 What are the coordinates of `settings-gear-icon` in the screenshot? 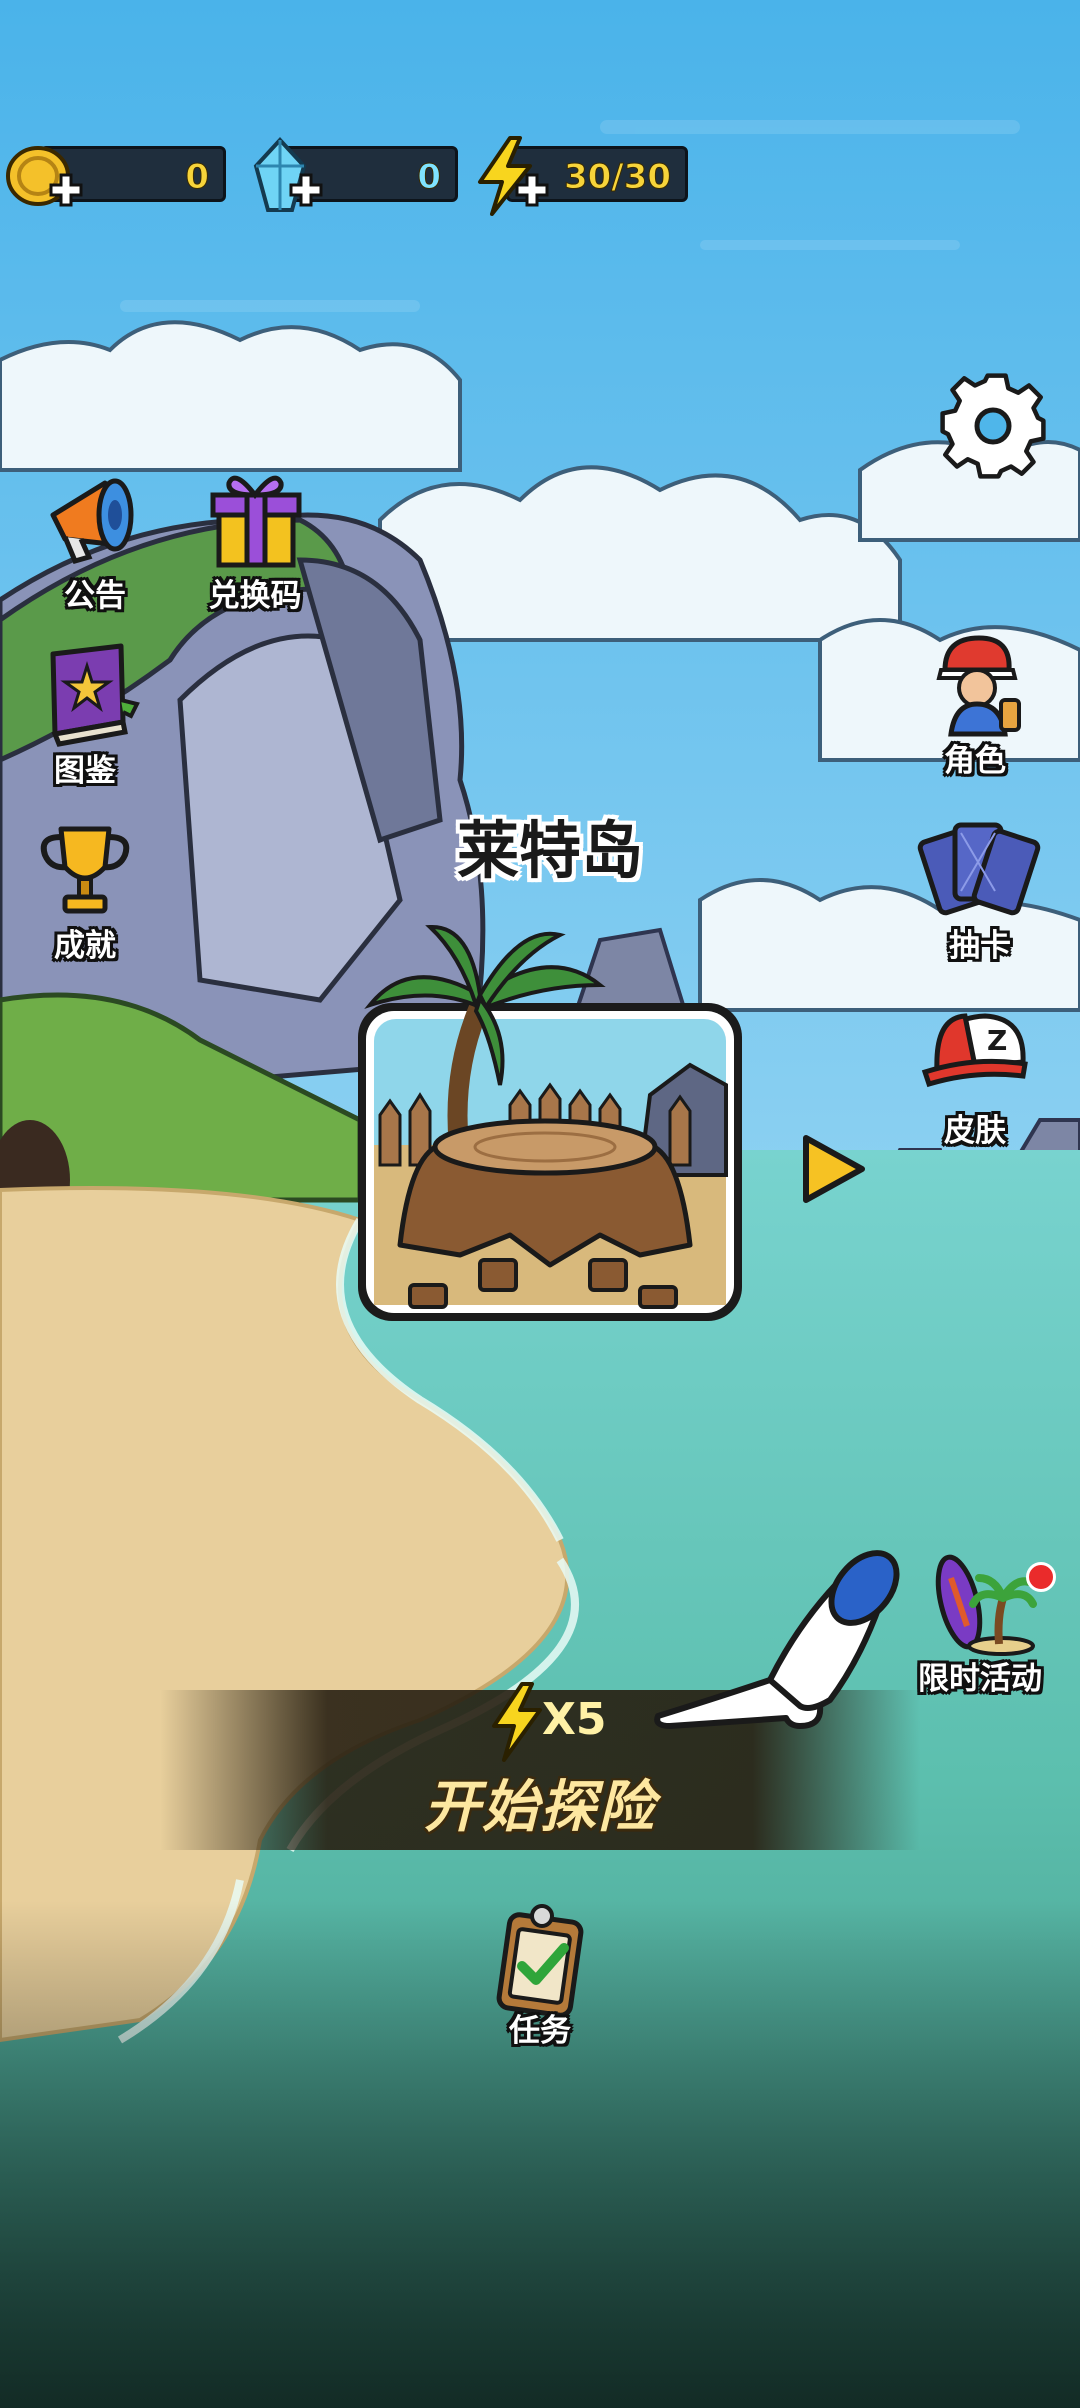 It's located at (993, 426).